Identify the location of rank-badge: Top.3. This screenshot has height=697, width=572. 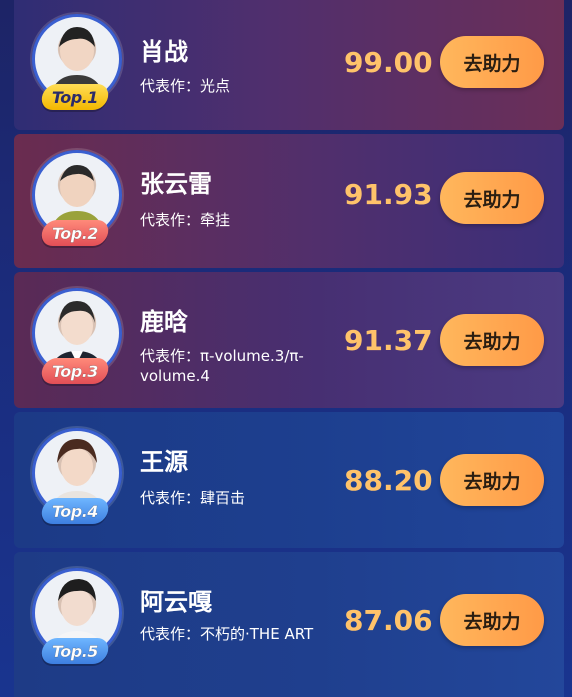
(75, 371).